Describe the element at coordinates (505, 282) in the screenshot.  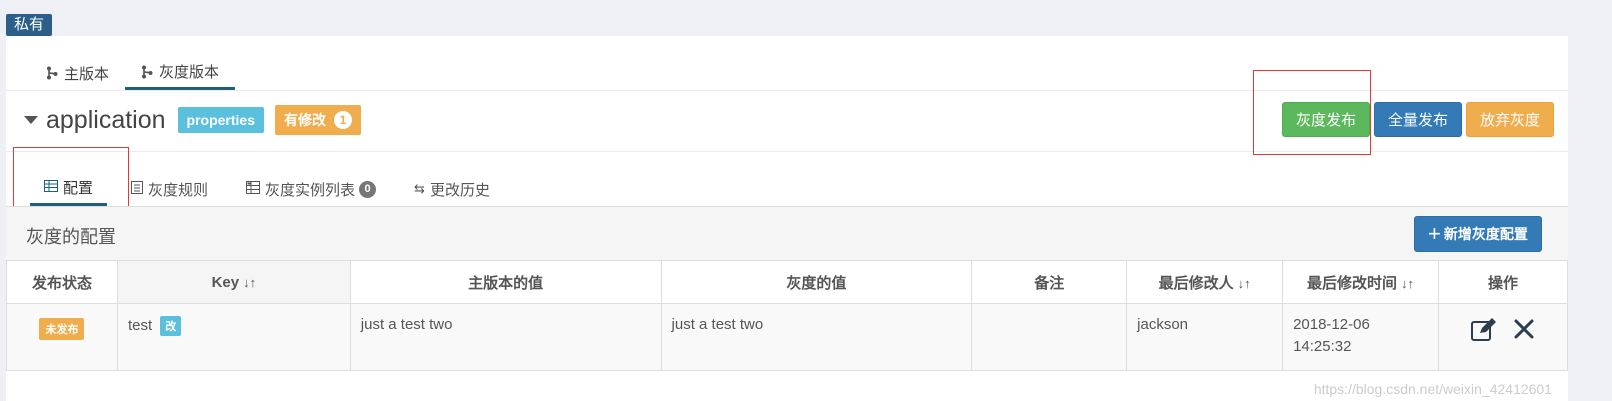
I see `col-master-value: 主版本的值` at that location.